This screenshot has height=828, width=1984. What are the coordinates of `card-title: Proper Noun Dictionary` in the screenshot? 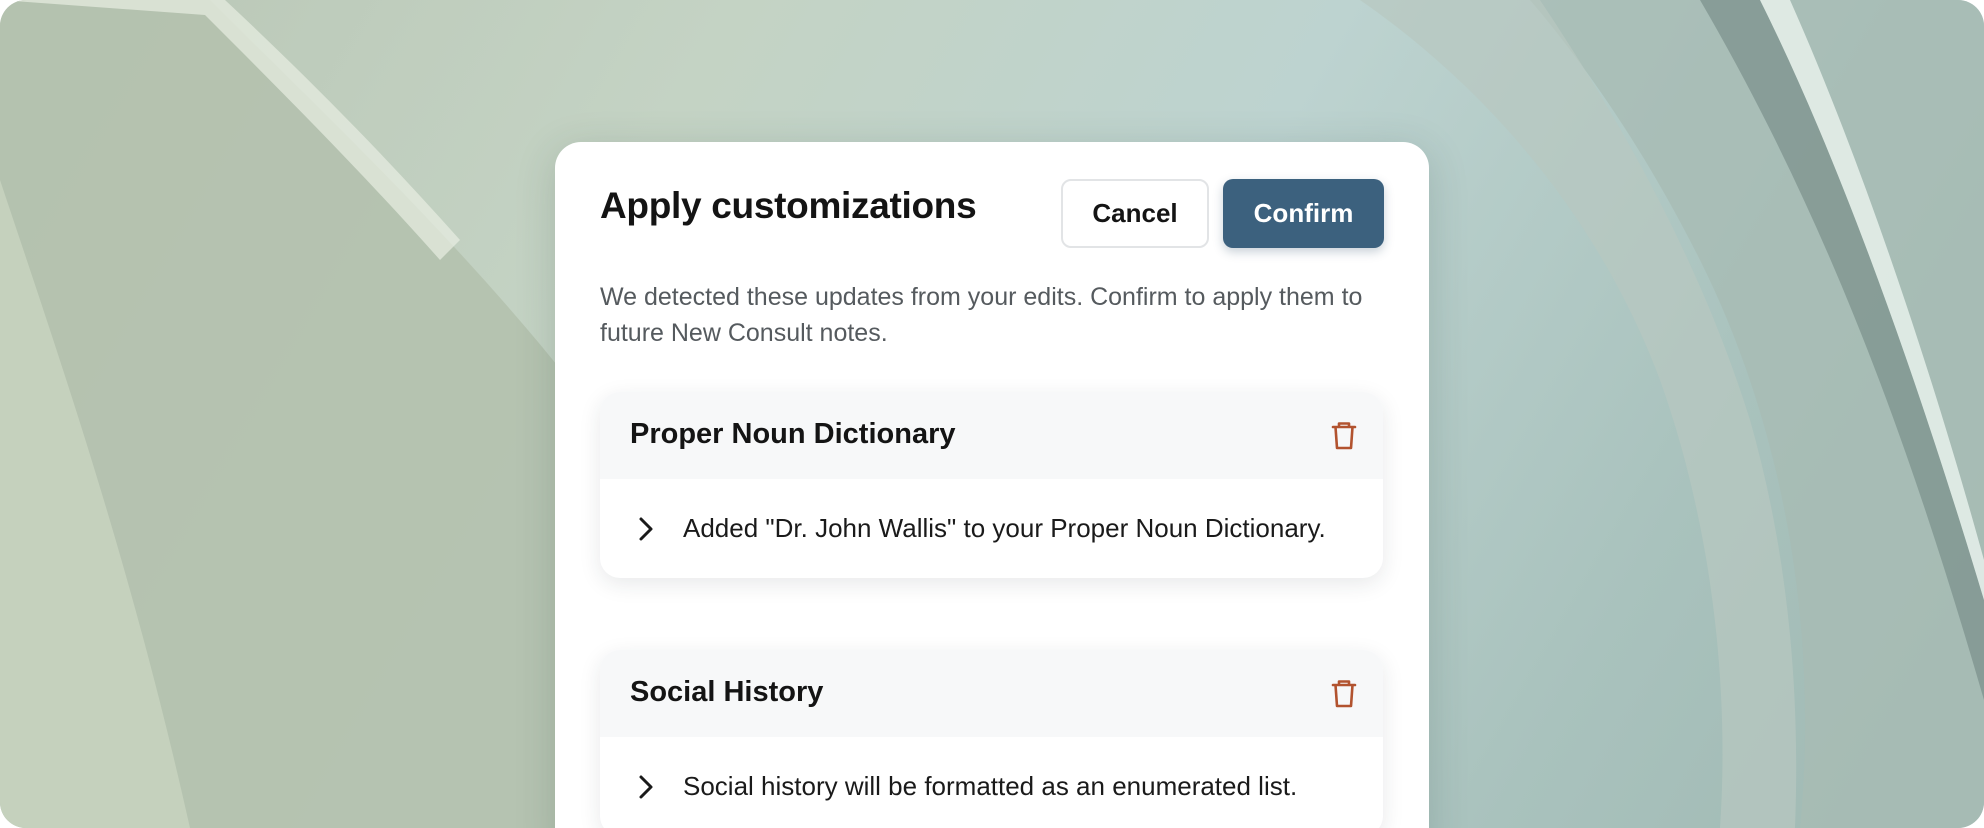 It's located at (793, 434).